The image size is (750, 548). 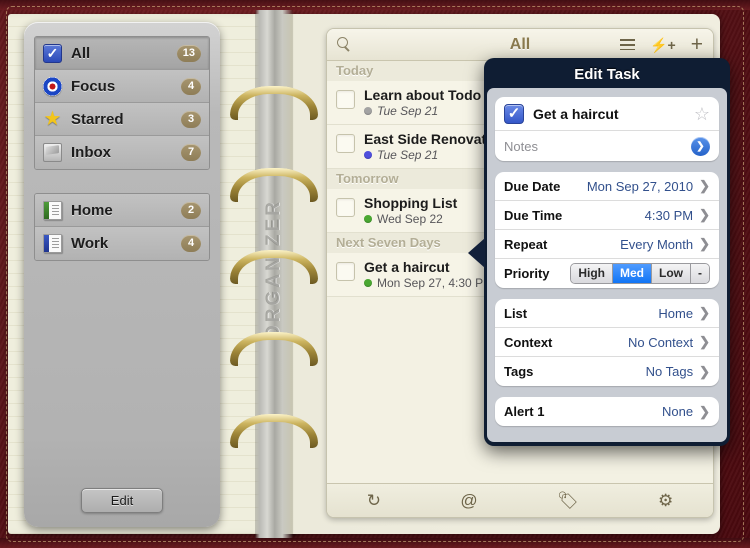 What do you see at coordinates (374, 500) in the screenshot?
I see `sync-icon: ↻` at bounding box center [374, 500].